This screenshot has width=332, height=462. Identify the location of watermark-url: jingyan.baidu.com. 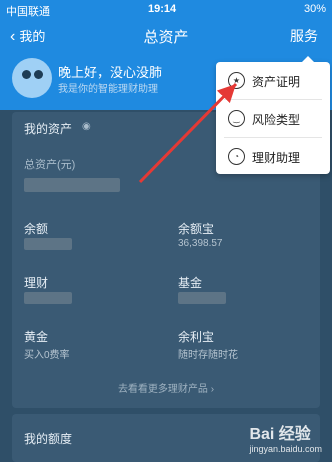
(285, 449).